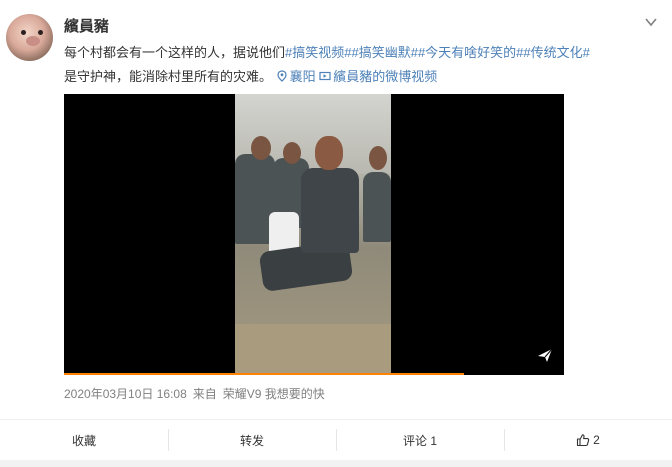 The image size is (672, 467). I want to click on location-label: 襄阳, so click(302, 76).